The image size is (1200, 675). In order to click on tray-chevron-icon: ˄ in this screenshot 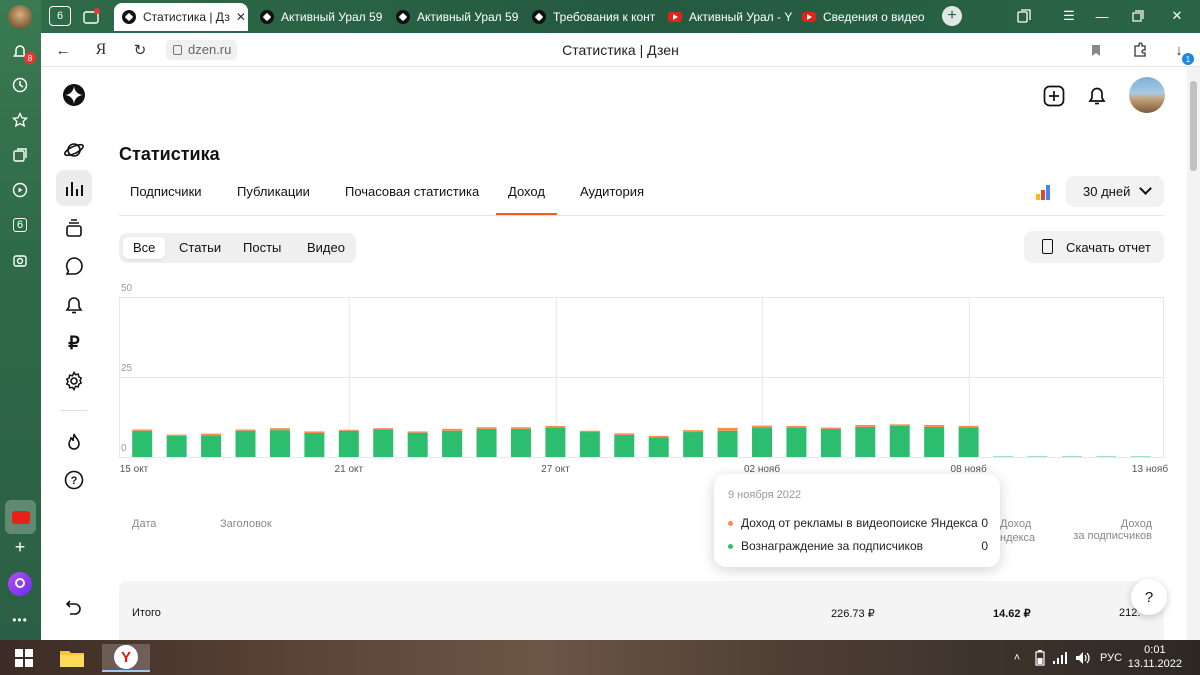, I will do `click(1017, 658)`.